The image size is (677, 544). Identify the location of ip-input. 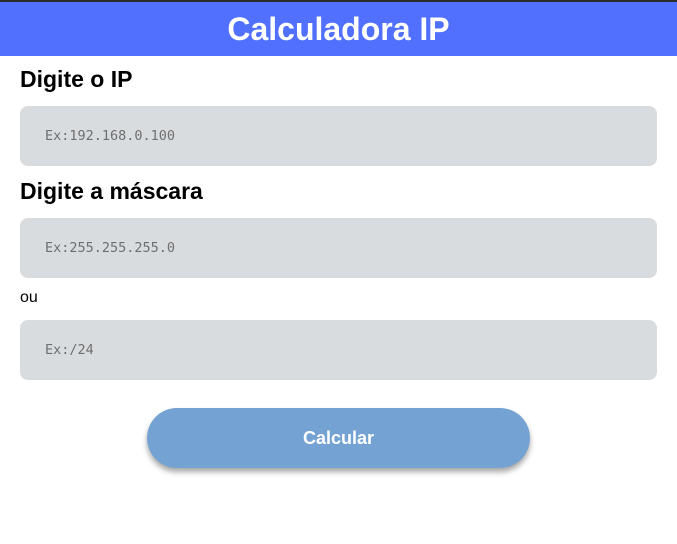
(338, 136).